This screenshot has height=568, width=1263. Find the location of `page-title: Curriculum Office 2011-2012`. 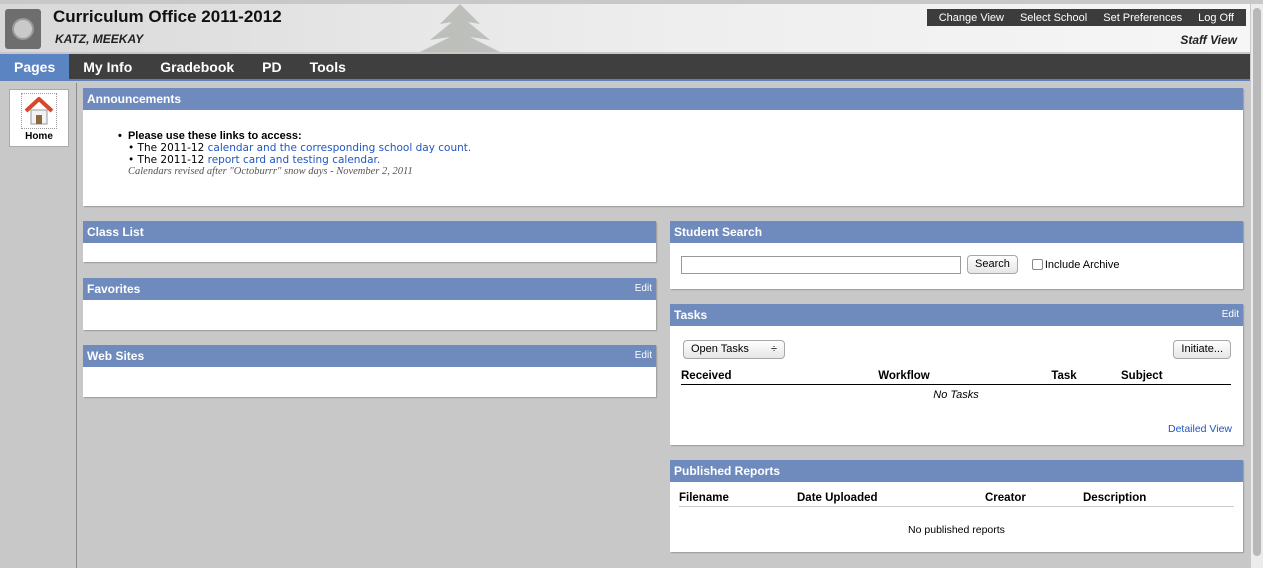

page-title: Curriculum Office 2011-2012 is located at coordinates (167, 16).